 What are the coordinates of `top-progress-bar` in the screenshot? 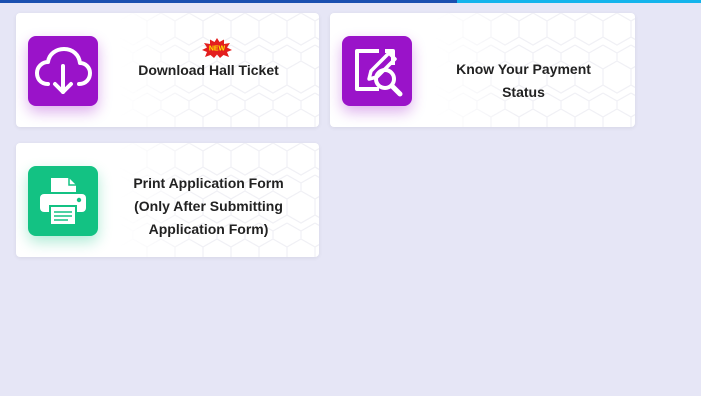 It's located at (350, 1).